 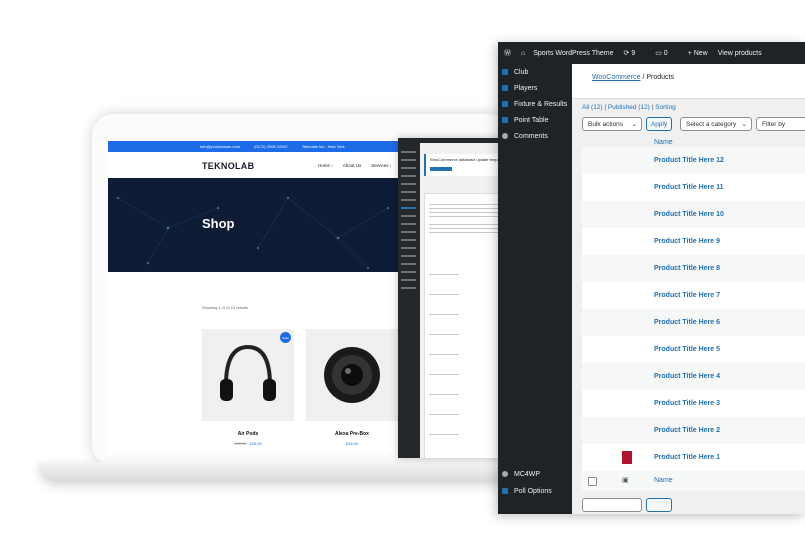 I want to click on fixtures-icon, so click(x=505, y=104).